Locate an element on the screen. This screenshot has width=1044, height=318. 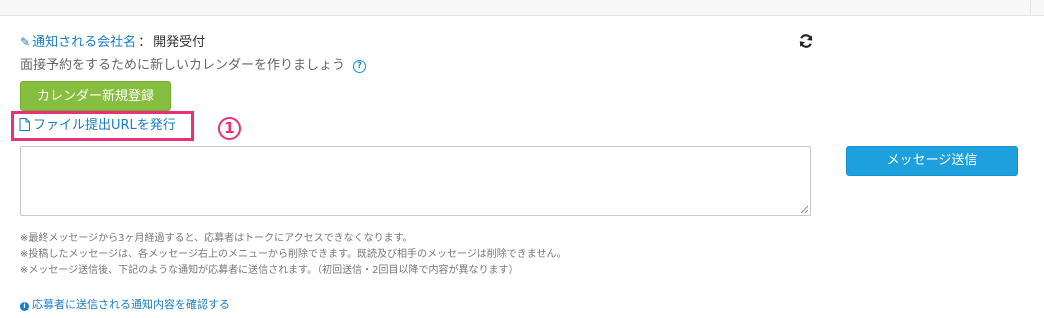
file-url-issue-link: ファイル提出URLを発行 is located at coordinates (97, 126).